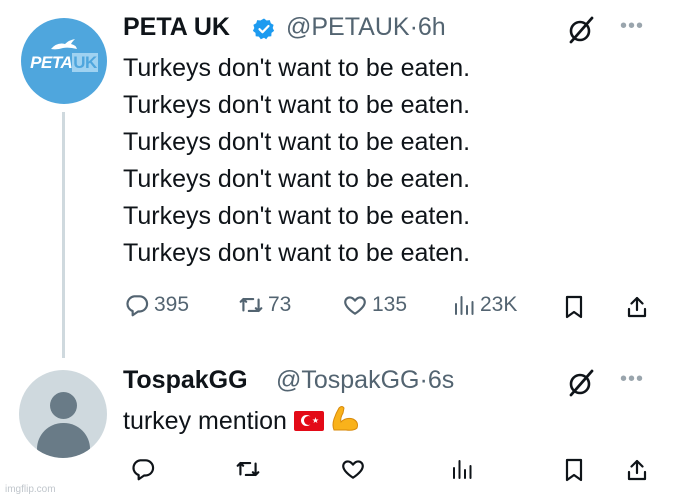 This screenshot has height=500, width=673. What do you see at coordinates (264, 305) in the screenshot?
I see `retweet-button: 73` at bounding box center [264, 305].